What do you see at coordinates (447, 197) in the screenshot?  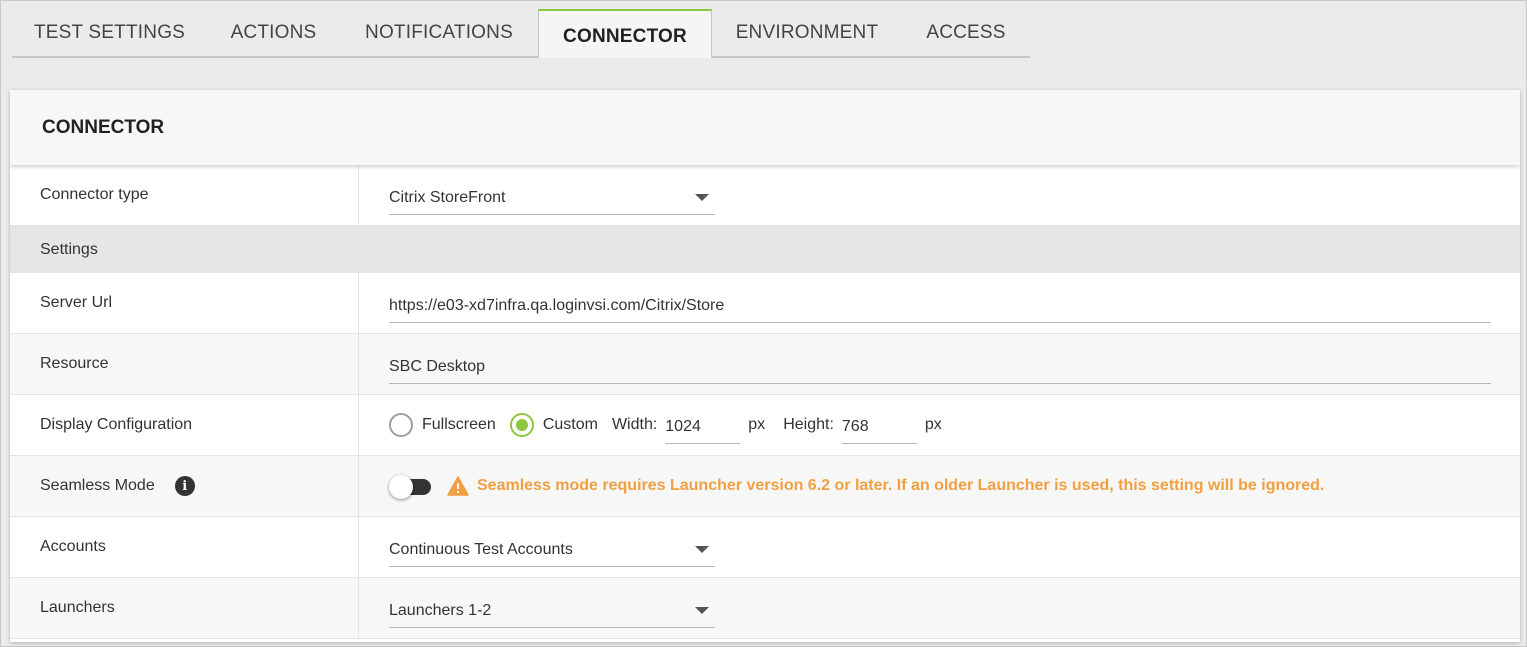 I see `connector-type-value: Citrix StoreFront` at bounding box center [447, 197].